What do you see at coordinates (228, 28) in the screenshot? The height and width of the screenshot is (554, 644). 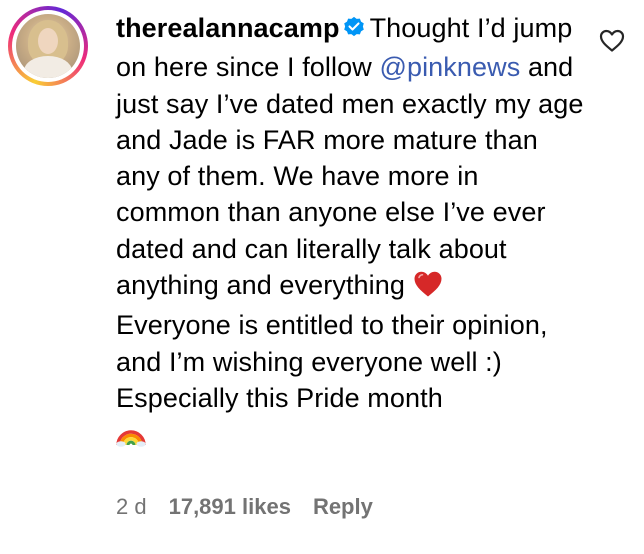 I see `username: therealannacamp` at bounding box center [228, 28].